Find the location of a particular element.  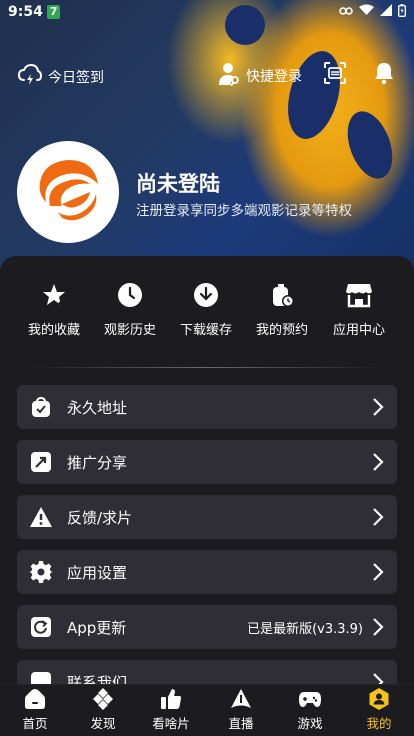

avatar is located at coordinates (68, 192).